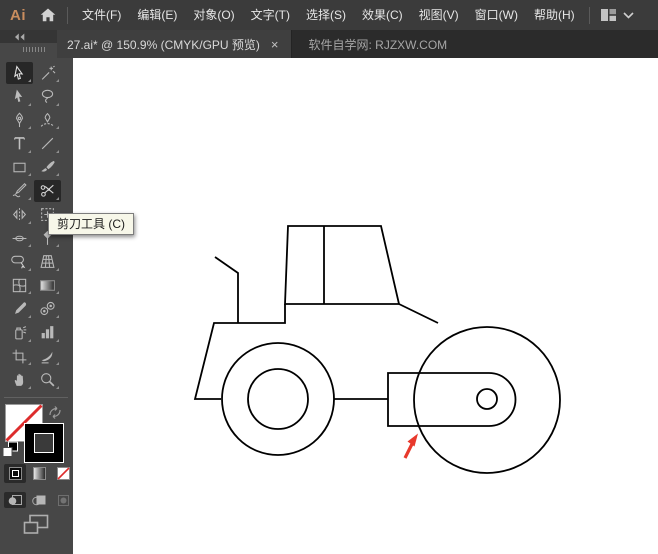 Image resolution: width=658 pixels, height=554 pixels. Describe the element at coordinates (275, 44) in the screenshot. I see `close-tab-icon: ×` at that location.